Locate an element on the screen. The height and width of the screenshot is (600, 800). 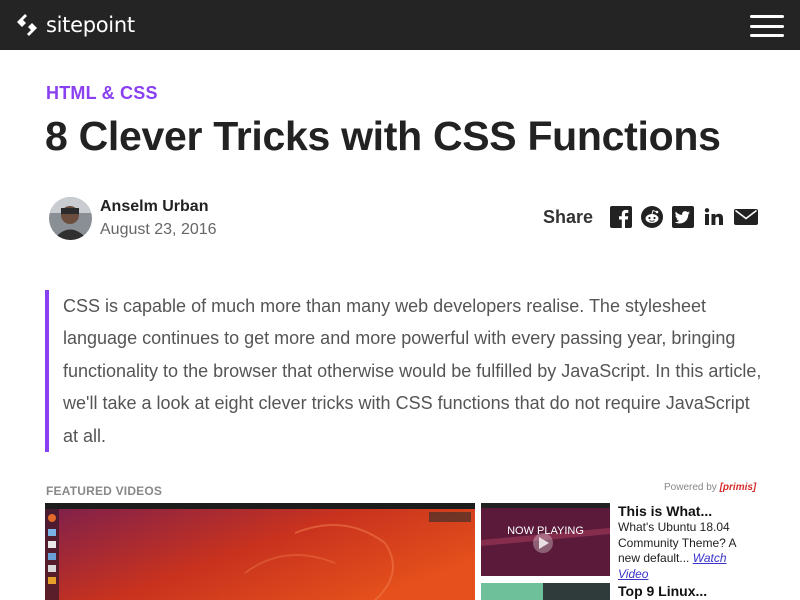
publish-date: August 23, 2016 is located at coordinates (158, 229).